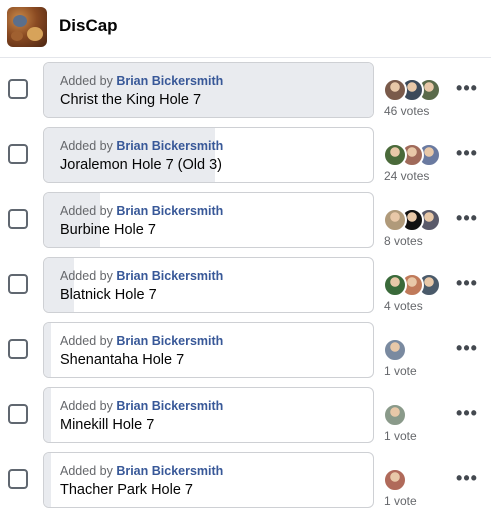 Image resolution: width=491 pixels, height=514 pixels. What do you see at coordinates (403, 241) in the screenshot?
I see `vote-count: 8 votes` at bounding box center [403, 241].